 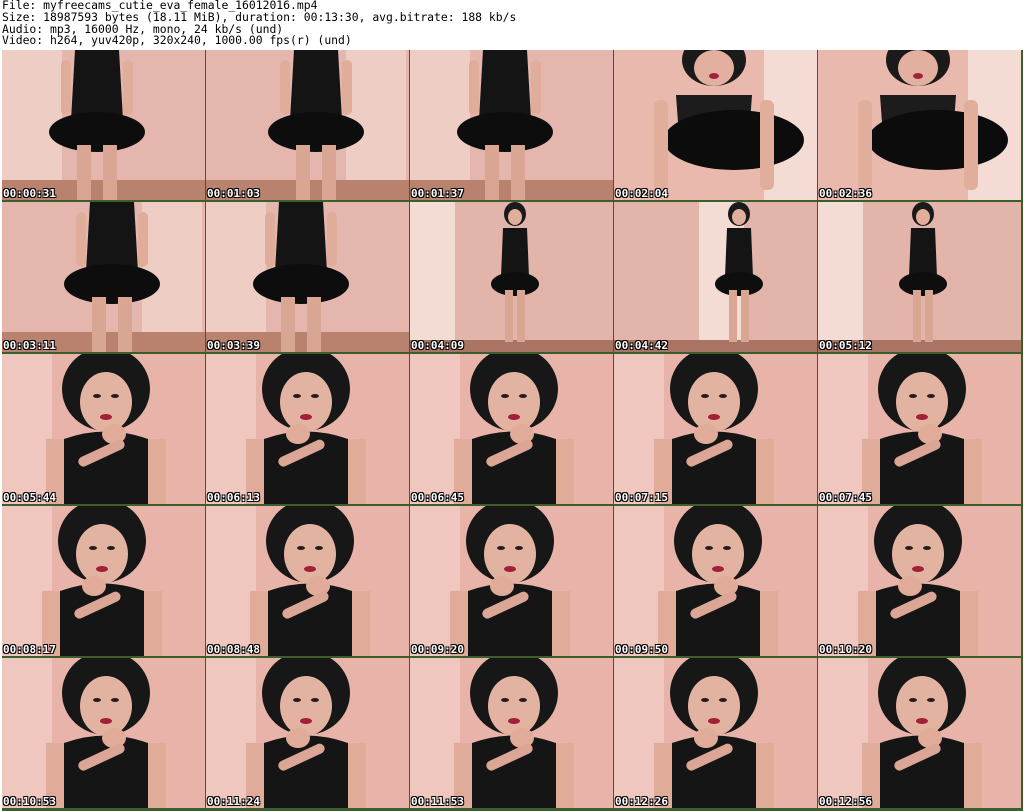 What do you see at coordinates (641, 345) in the screenshot?
I see `thumbnail-timestamp: 00:04:42` at bounding box center [641, 345].